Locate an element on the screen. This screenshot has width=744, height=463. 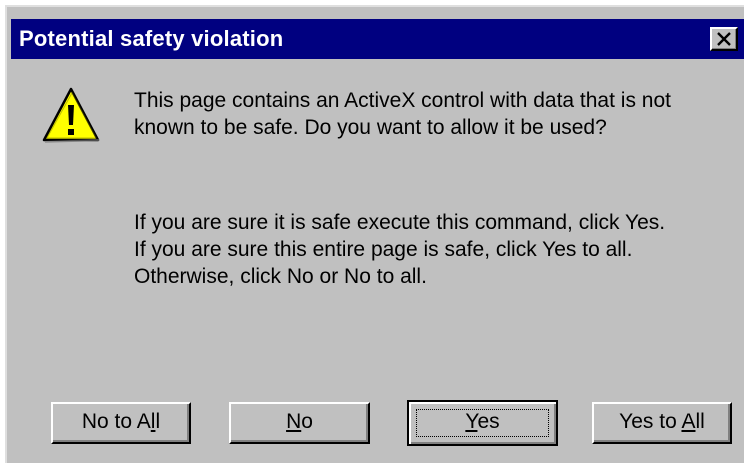
warning-icon is located at coordinates (71, 115).